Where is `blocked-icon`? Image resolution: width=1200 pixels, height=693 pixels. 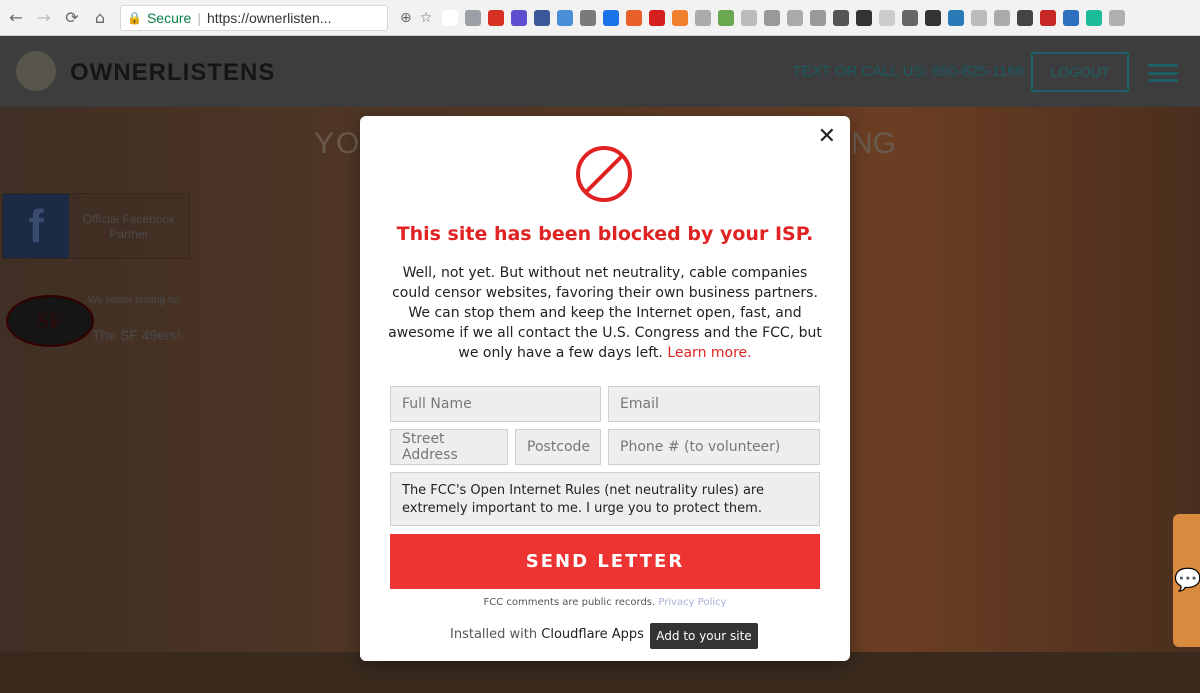
blocked-icon is located at coordinates (604, 174).